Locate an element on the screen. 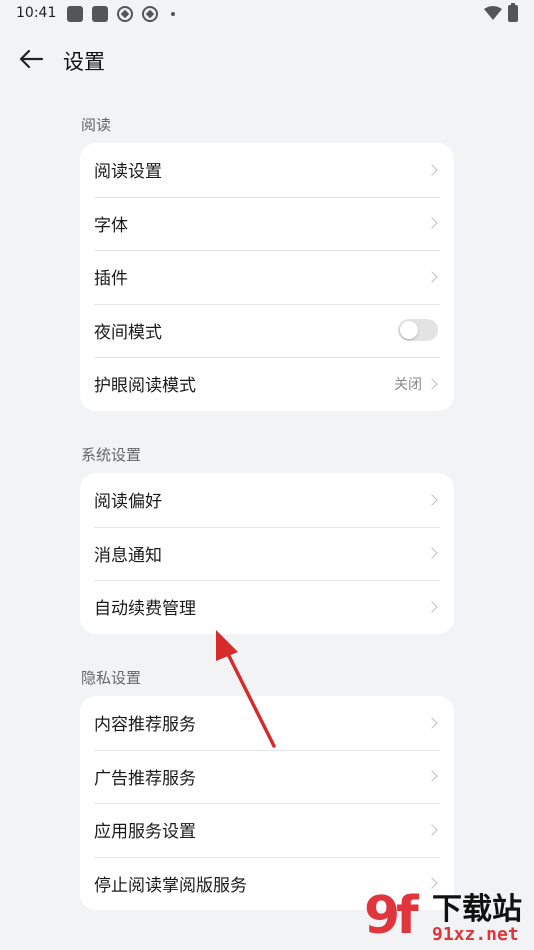 Image resolution: width=534 pixels, height=950 pixels. settings-item-content-recommendation: 内容推荐服务 is located at coordinates (267, 723).